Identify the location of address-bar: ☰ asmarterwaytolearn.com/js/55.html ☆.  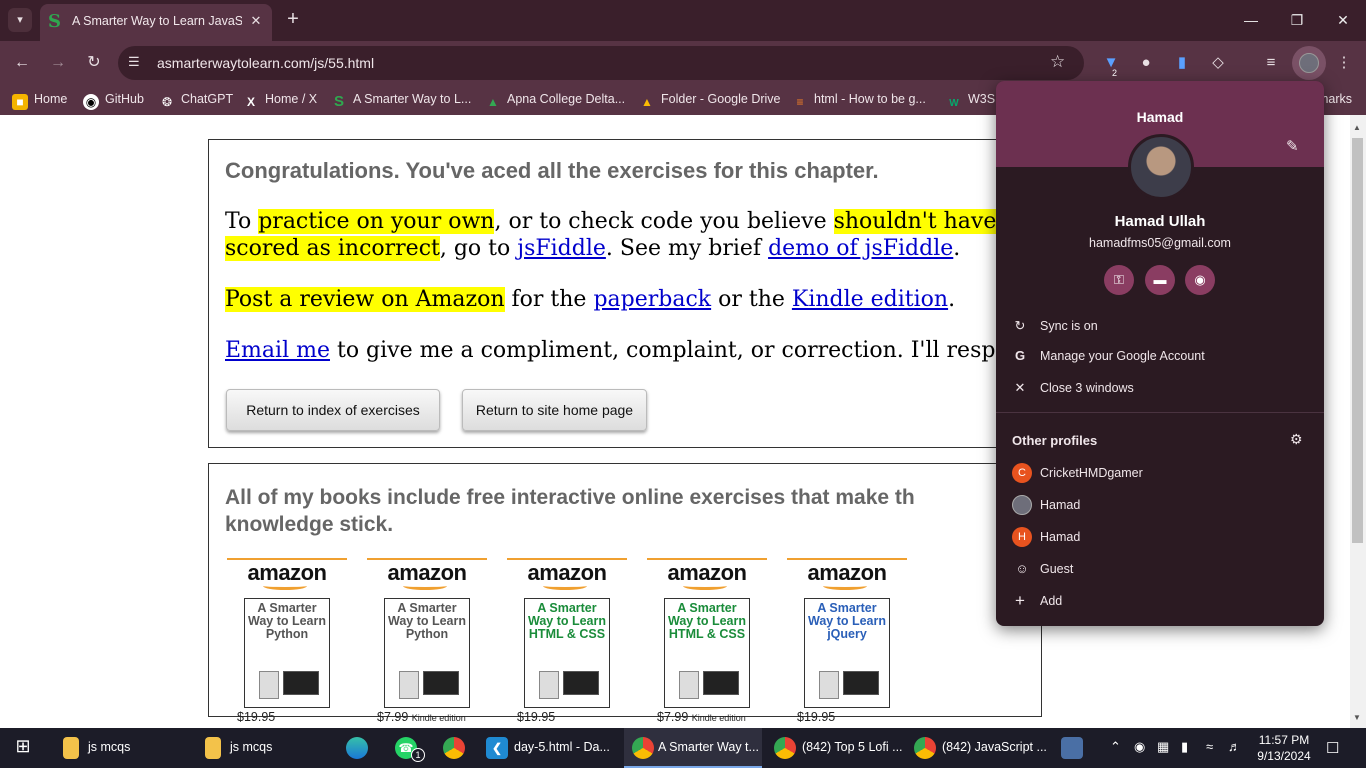
(601, 63).